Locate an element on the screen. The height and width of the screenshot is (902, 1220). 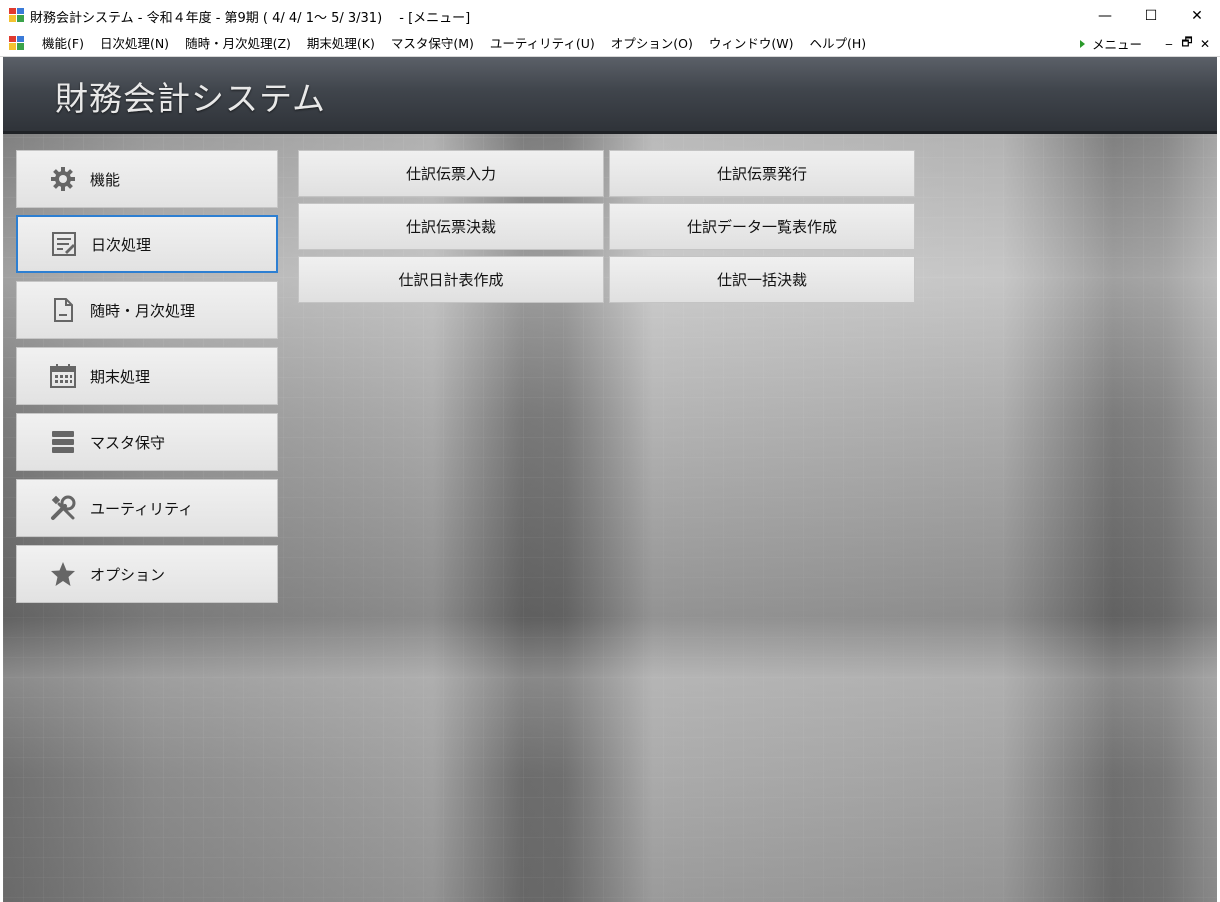
journal-approval-button: 仕訳伝票決裁 is located at coordinates (451, 226).